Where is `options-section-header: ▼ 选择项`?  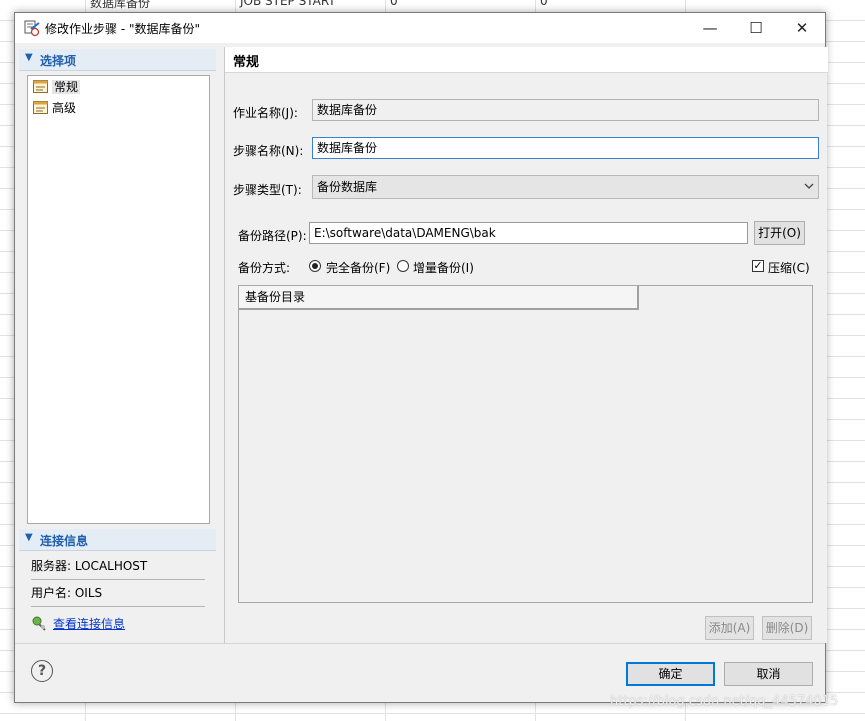 options-section-header: ▼ 选择项 is located at coordinates (117, 60).